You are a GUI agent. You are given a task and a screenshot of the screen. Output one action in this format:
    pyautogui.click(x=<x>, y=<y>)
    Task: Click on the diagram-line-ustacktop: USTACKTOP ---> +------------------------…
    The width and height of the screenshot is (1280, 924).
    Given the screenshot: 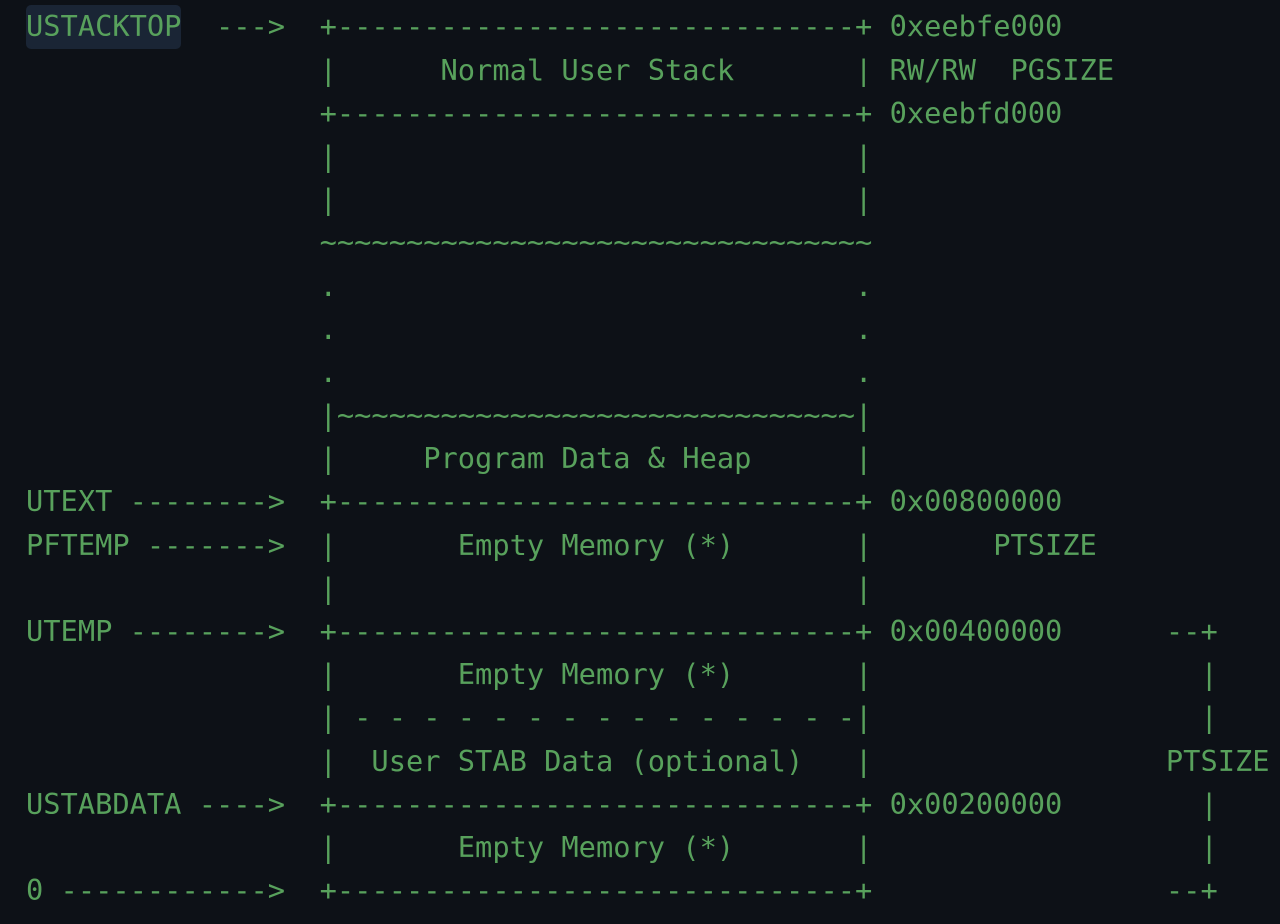 What is the action you would take?
    pyautogui.click(x=544, y=26)
    